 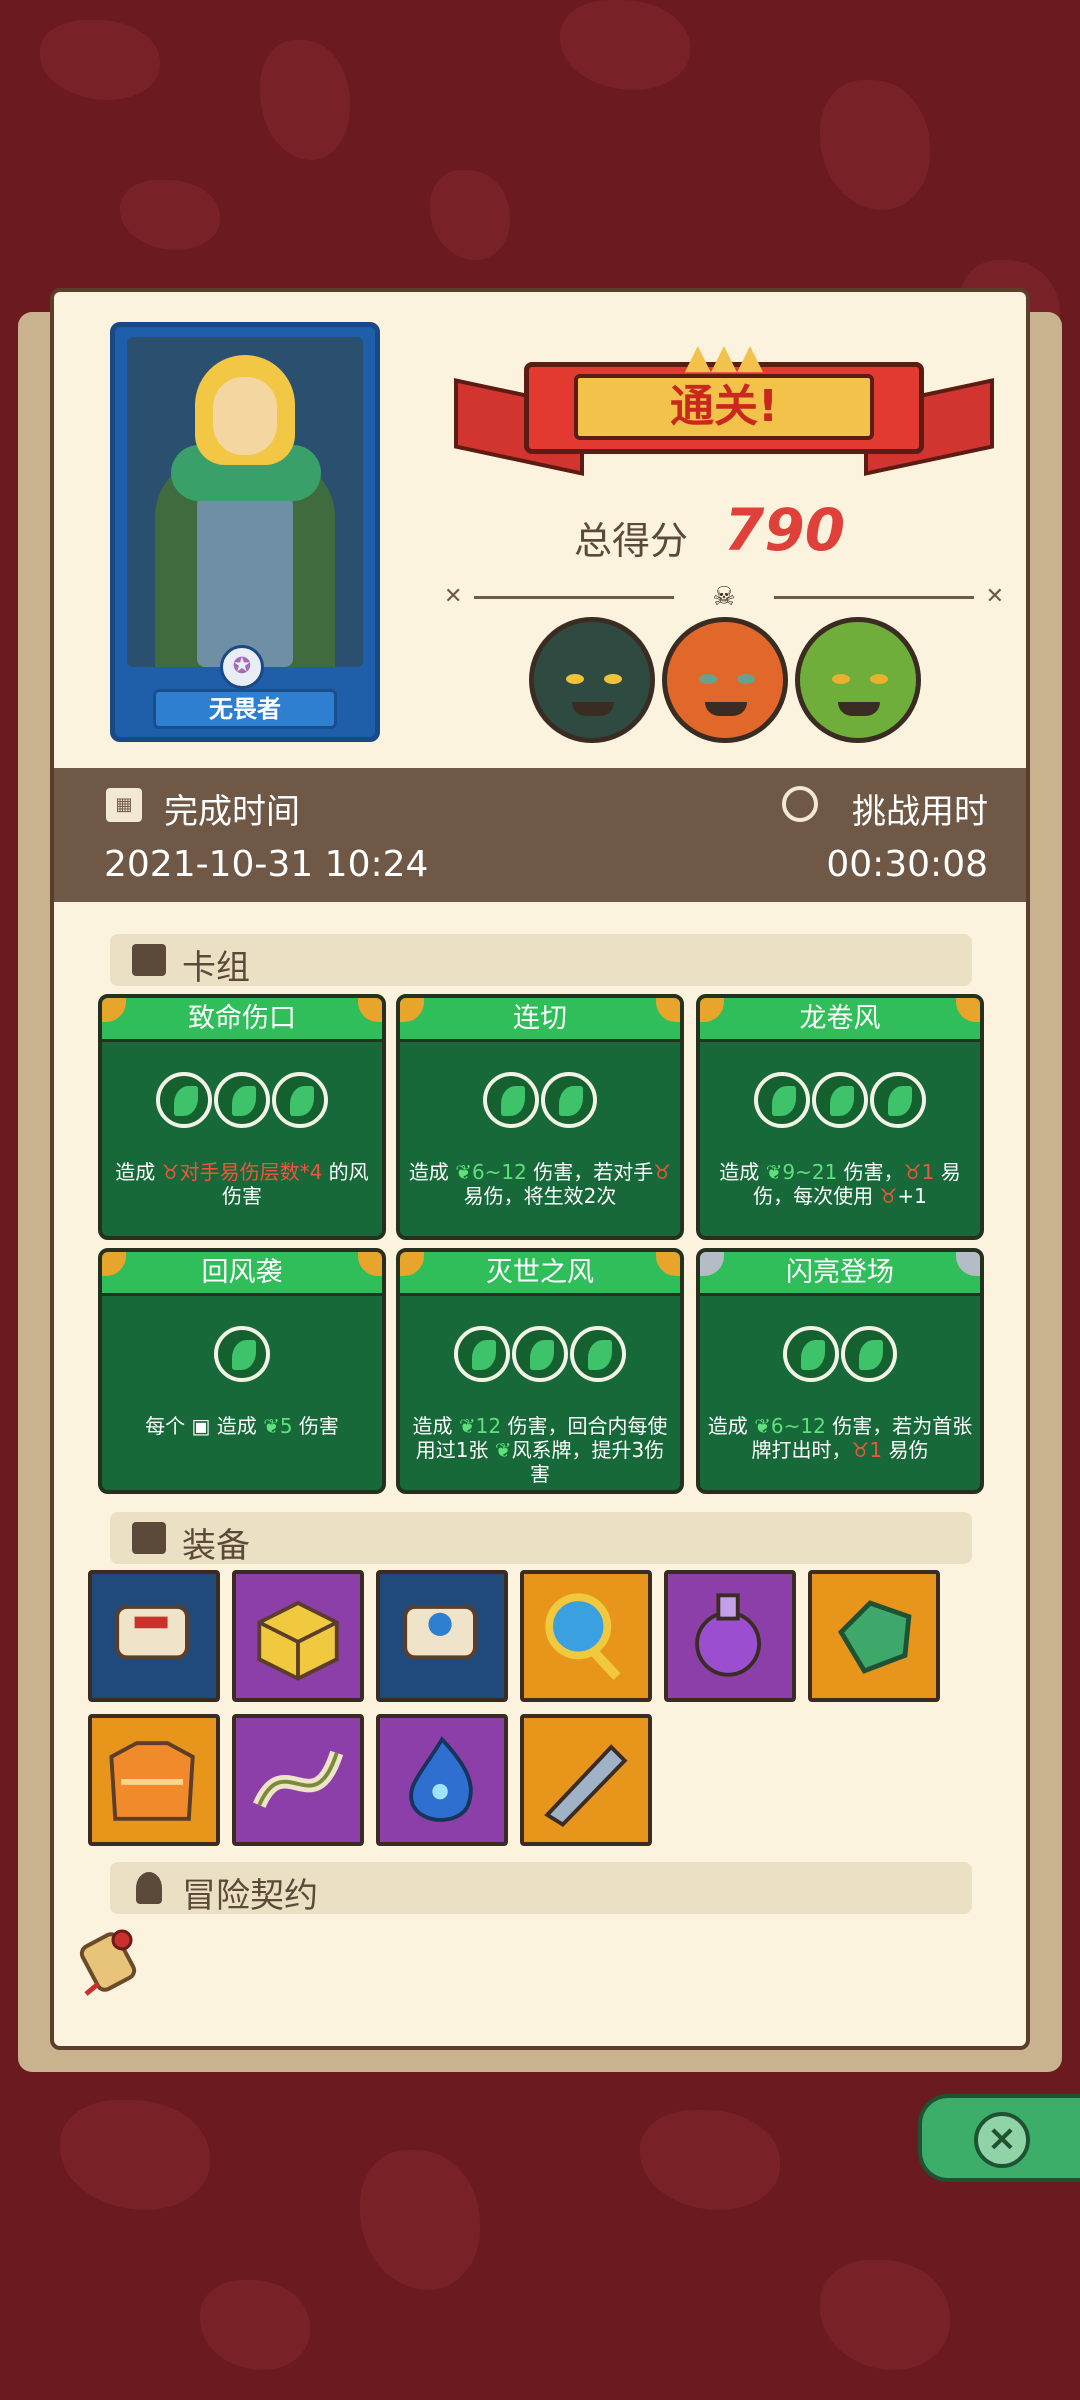 I want to click on card-description-text: 易伤, so click(x=905, y=1450).